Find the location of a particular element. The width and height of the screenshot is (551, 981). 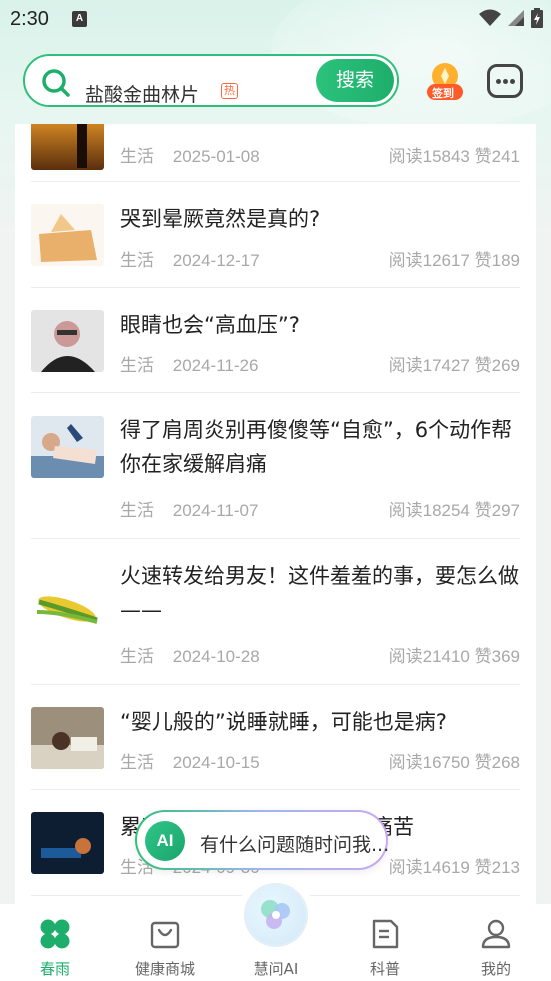

article-title: 得了肩周炎别再傻傻等“自愈”，6个动作帮你在家缓解肩痛 is located at coordinates (320, 447).